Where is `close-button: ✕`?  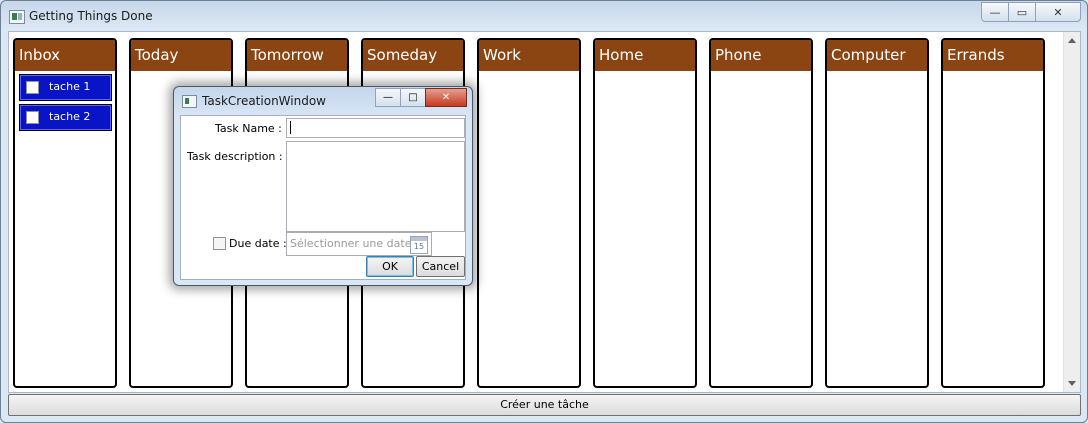 close-button: ✕ is located at coordinates (1058, 12).